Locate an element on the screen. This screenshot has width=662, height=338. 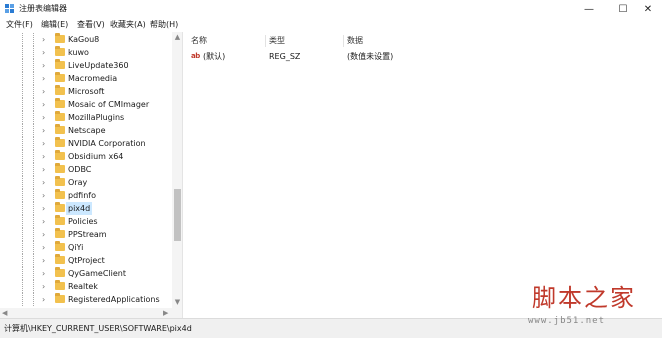
tree-item-label: NVIDIA Corporation is located at coordinates (107, 143).